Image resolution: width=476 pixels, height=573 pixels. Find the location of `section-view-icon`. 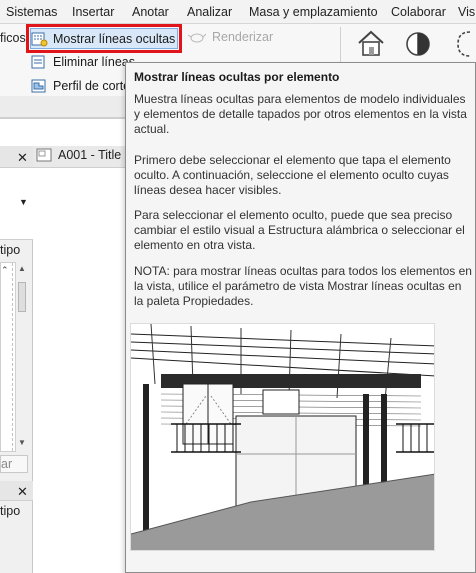

section-view-icon is located at coordinates (419, 45).